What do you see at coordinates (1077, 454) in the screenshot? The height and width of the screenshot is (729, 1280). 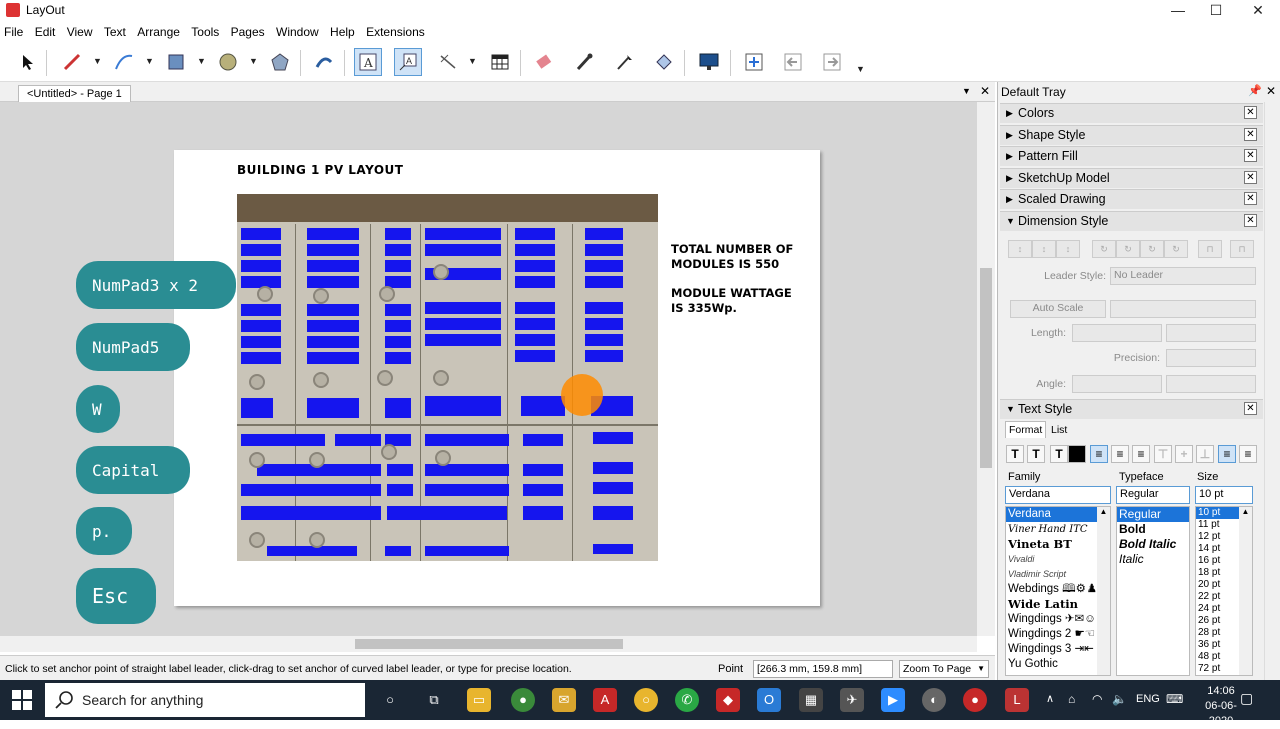 I see `text-color-swatch` at bounding box center [1077, 454].